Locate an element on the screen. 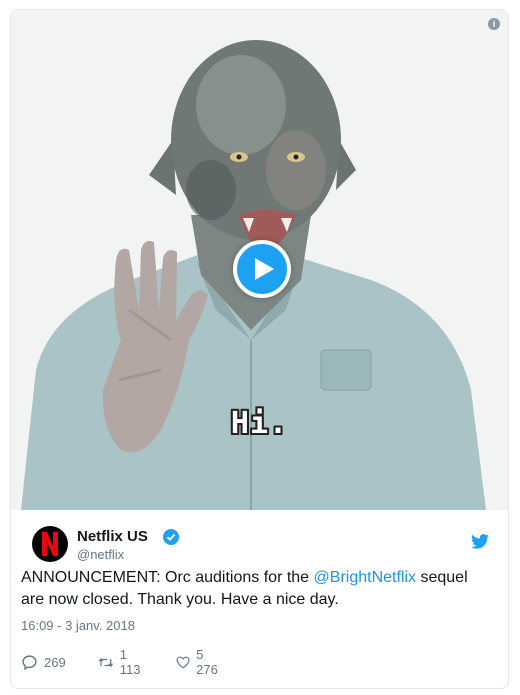  retweet-count: 1 113 is located at coordinates (130, 662).